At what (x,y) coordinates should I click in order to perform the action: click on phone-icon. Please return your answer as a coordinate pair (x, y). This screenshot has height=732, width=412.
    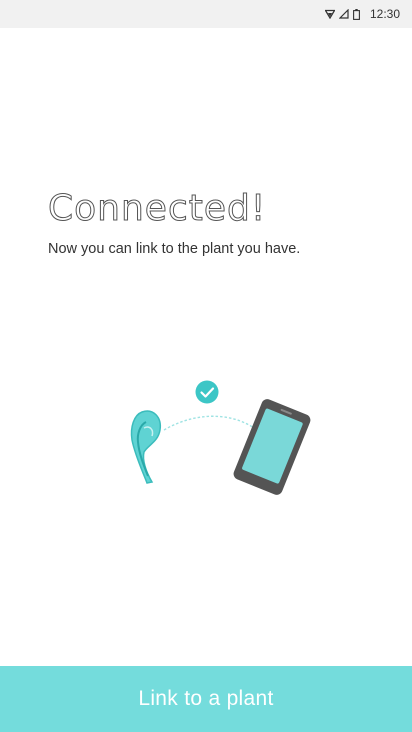
    Looking at the image, I should click on (272, 447).